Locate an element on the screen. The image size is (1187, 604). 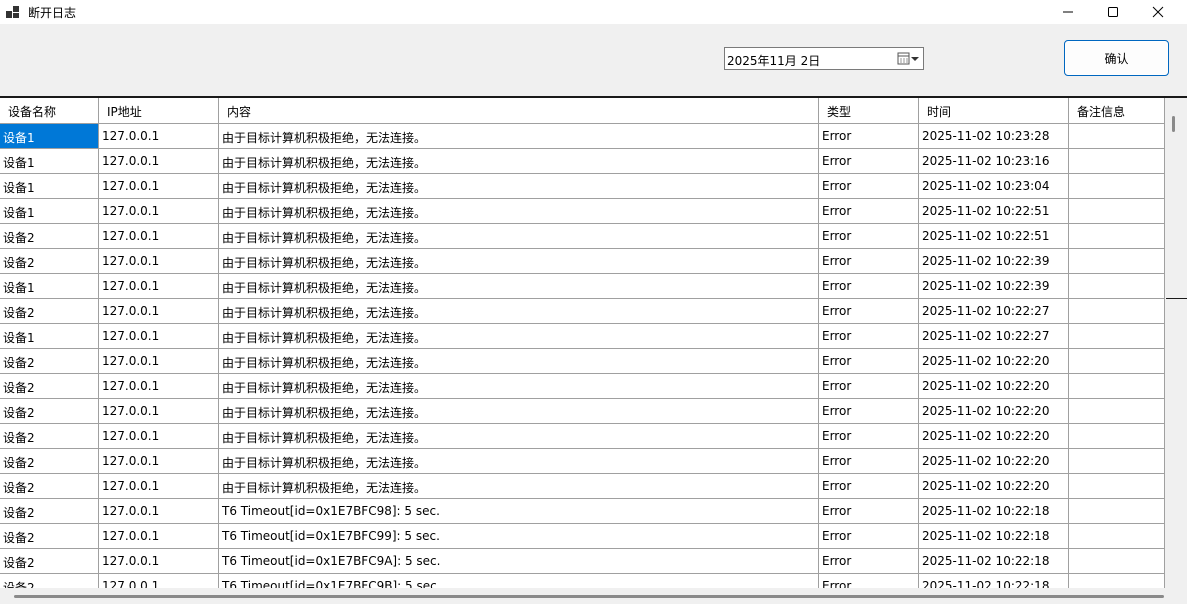
confirm-button: 确认 is located at coordinates (1116, 58).